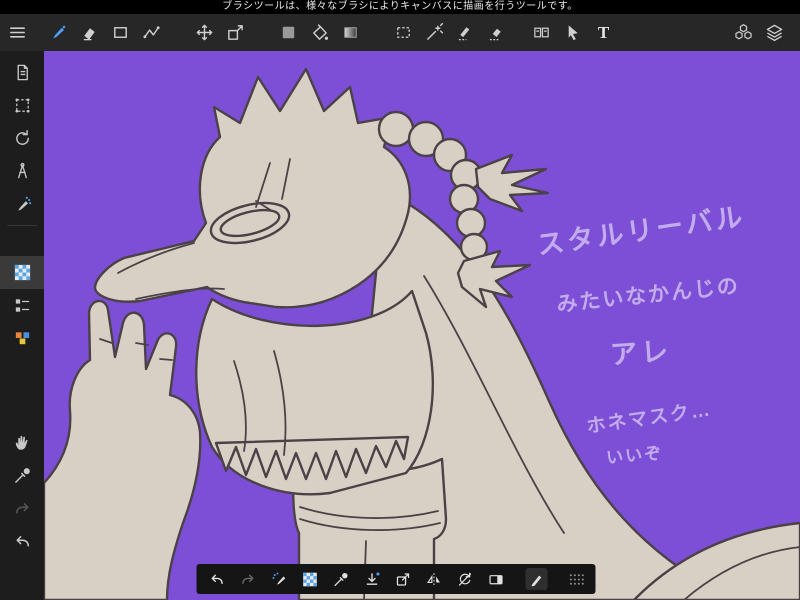  I want to click on eyedropper-button, so click(22, 475).